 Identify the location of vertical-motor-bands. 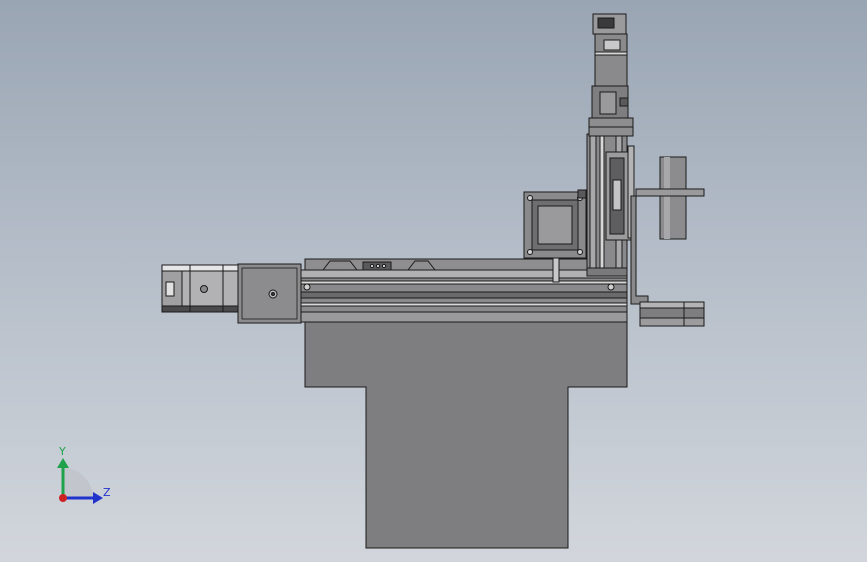
(611, 53).